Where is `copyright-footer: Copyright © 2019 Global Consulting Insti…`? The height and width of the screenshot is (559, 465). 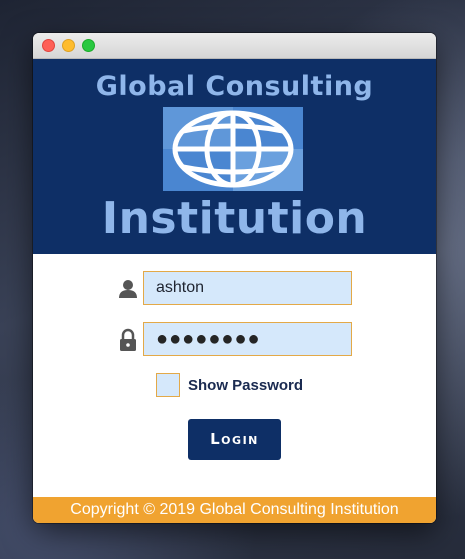
copyright-footer: Copyright © 2019 Global Consulting Insti… is located at coordinates (234, 510).